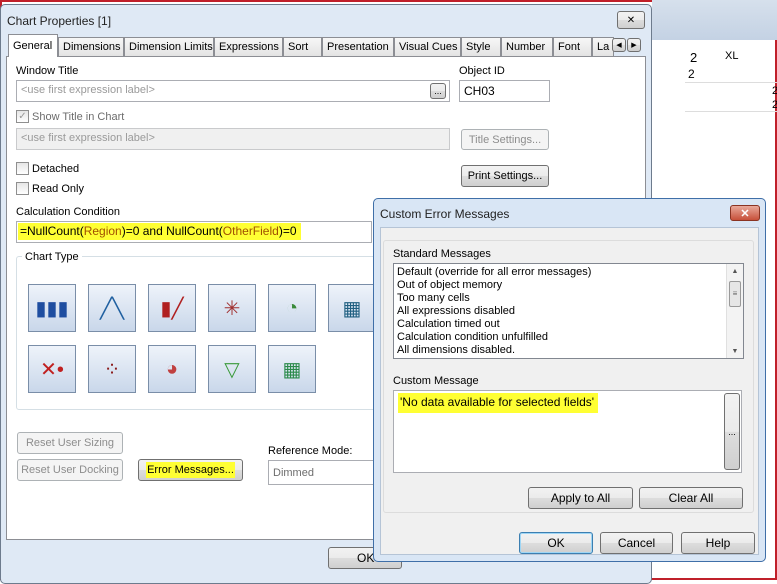 The height and width of the screenshot is (584, 777). I want to click on tab-dimensions: Dimensions, so click(91, 46).